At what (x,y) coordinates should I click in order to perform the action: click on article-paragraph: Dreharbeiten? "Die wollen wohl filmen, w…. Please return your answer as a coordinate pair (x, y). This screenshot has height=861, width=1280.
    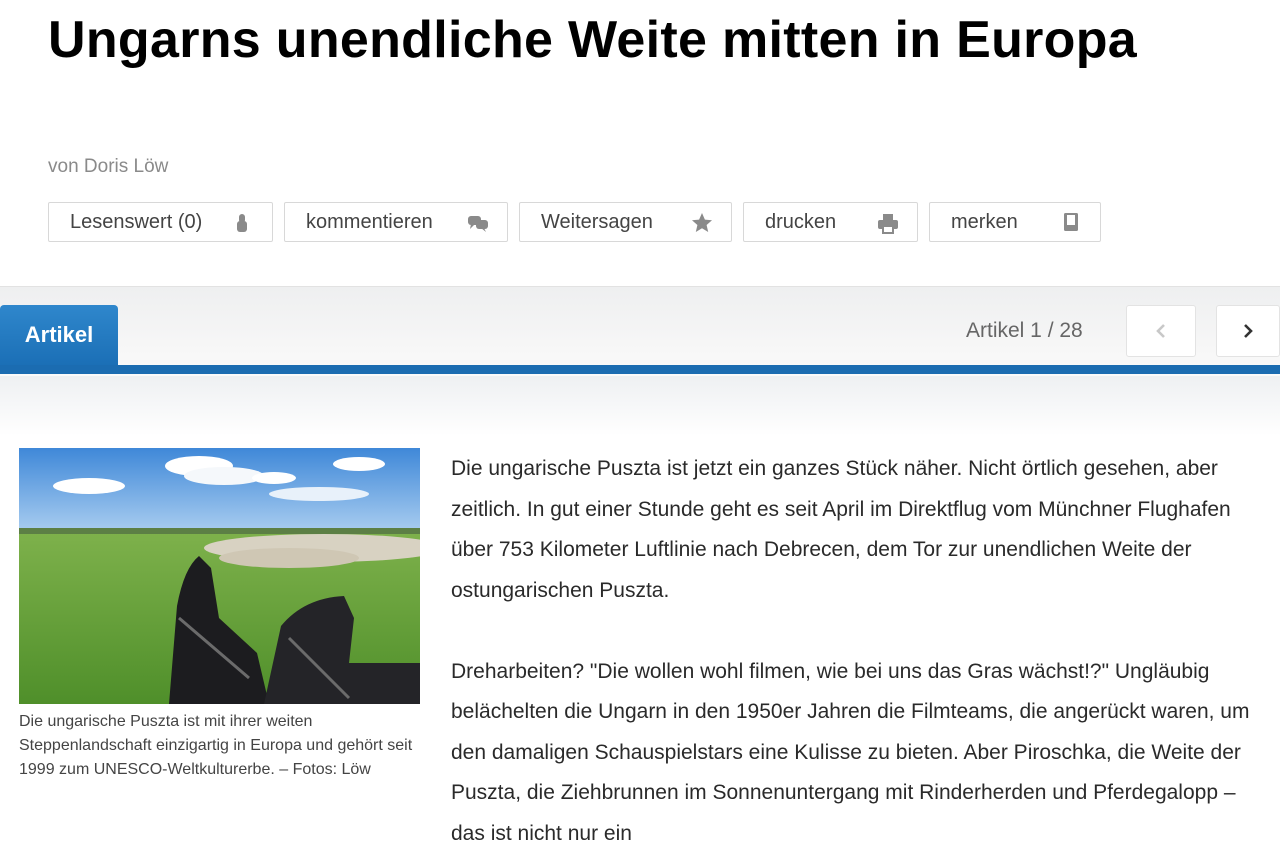
    Looking at the image, I should click on (850, 752).